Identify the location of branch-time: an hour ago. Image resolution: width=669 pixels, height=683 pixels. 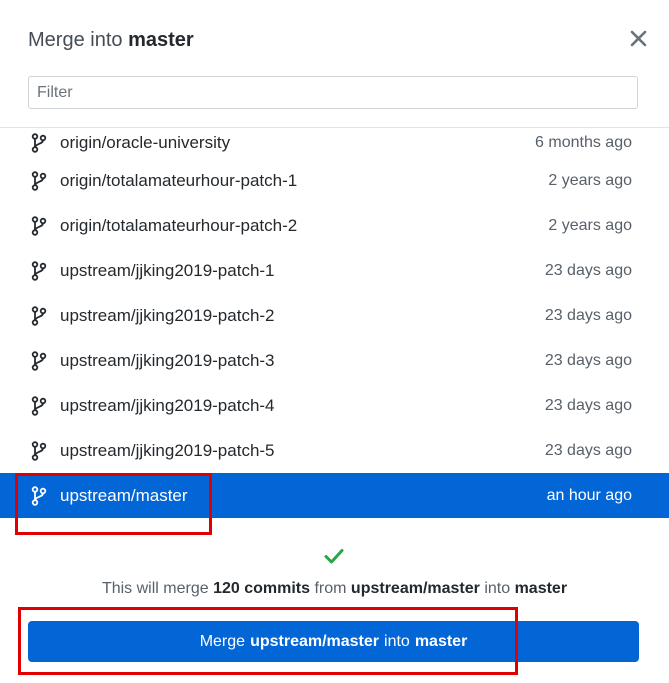
(589, 495).